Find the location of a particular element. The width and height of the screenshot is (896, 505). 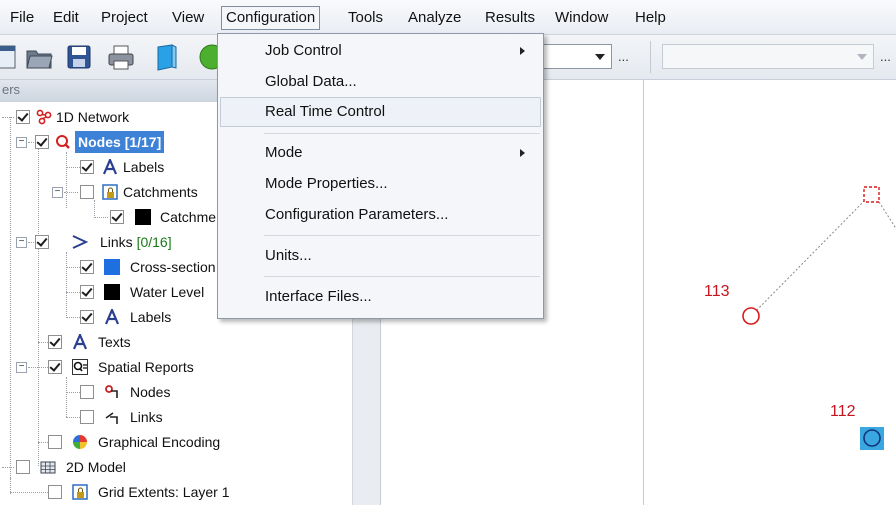

locked-layer-icon is located at coordinates (80, 492).